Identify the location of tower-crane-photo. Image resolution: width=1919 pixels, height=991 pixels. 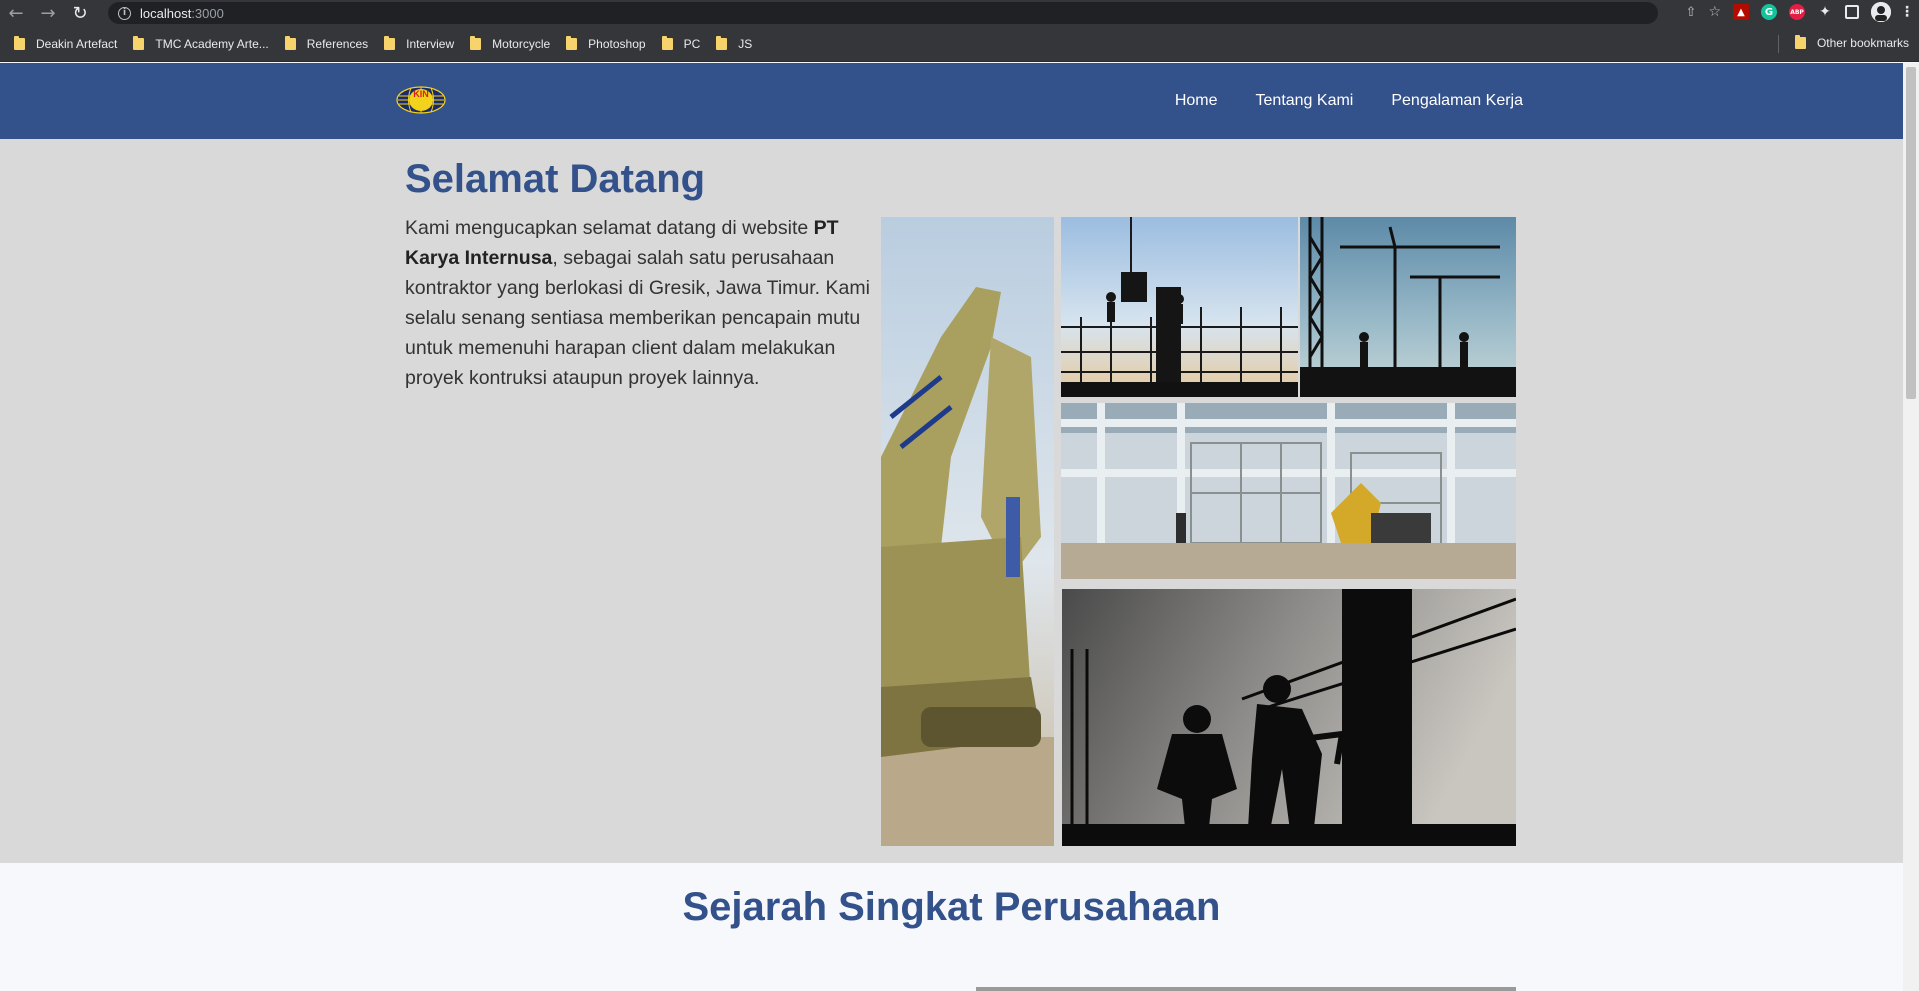
(1408, 307).